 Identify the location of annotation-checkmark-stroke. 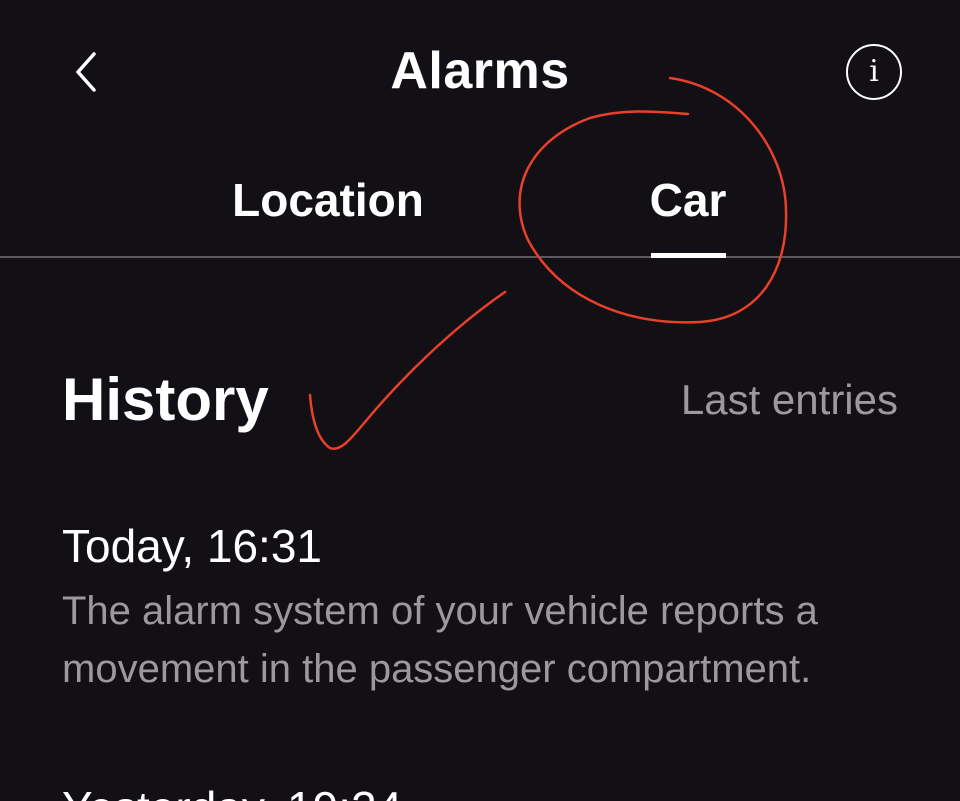
(407, 370).